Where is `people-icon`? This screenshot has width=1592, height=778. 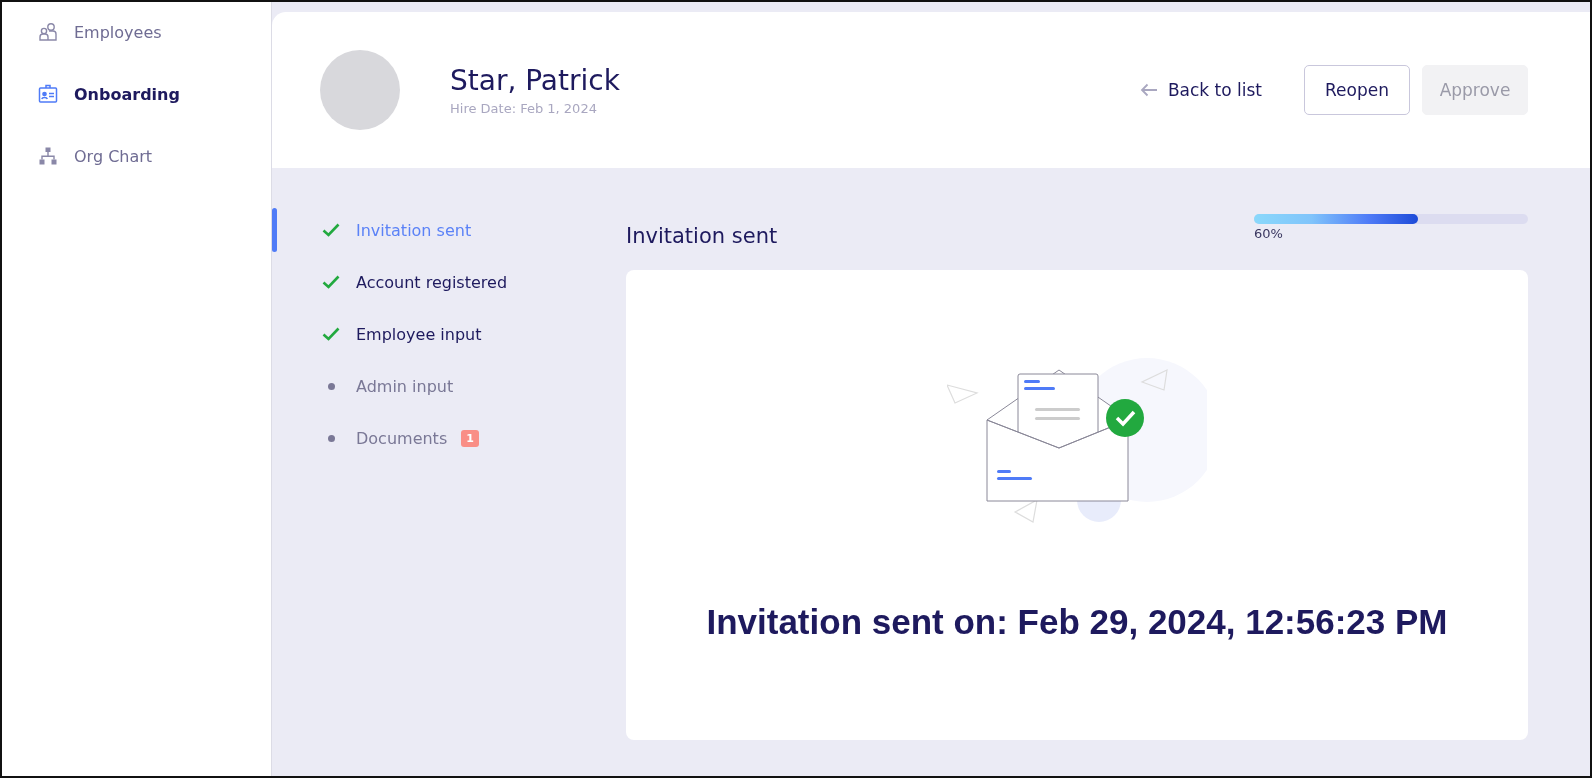
people-icon is located at coordinates (48, 32).